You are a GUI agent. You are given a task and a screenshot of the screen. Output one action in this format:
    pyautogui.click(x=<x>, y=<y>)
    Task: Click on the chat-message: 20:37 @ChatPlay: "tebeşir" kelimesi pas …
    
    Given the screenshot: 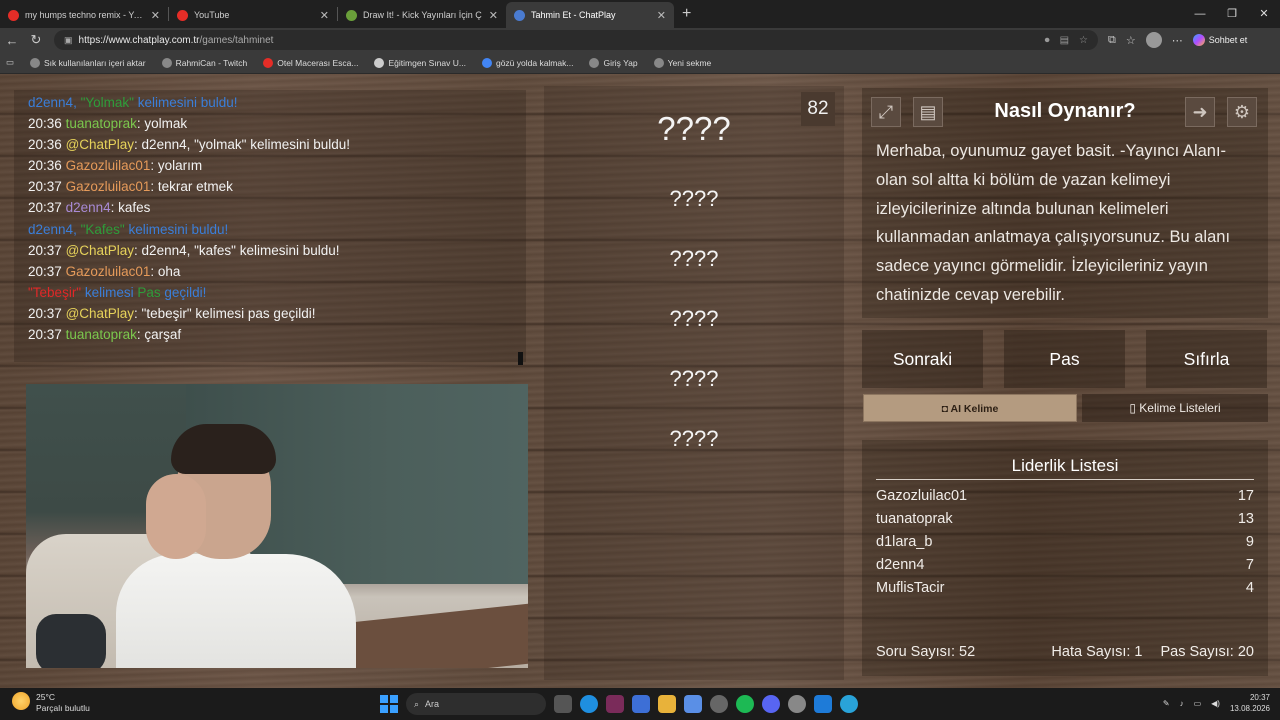 What is the action you would take?
    pyautogui.click(x=276, y=313)
    